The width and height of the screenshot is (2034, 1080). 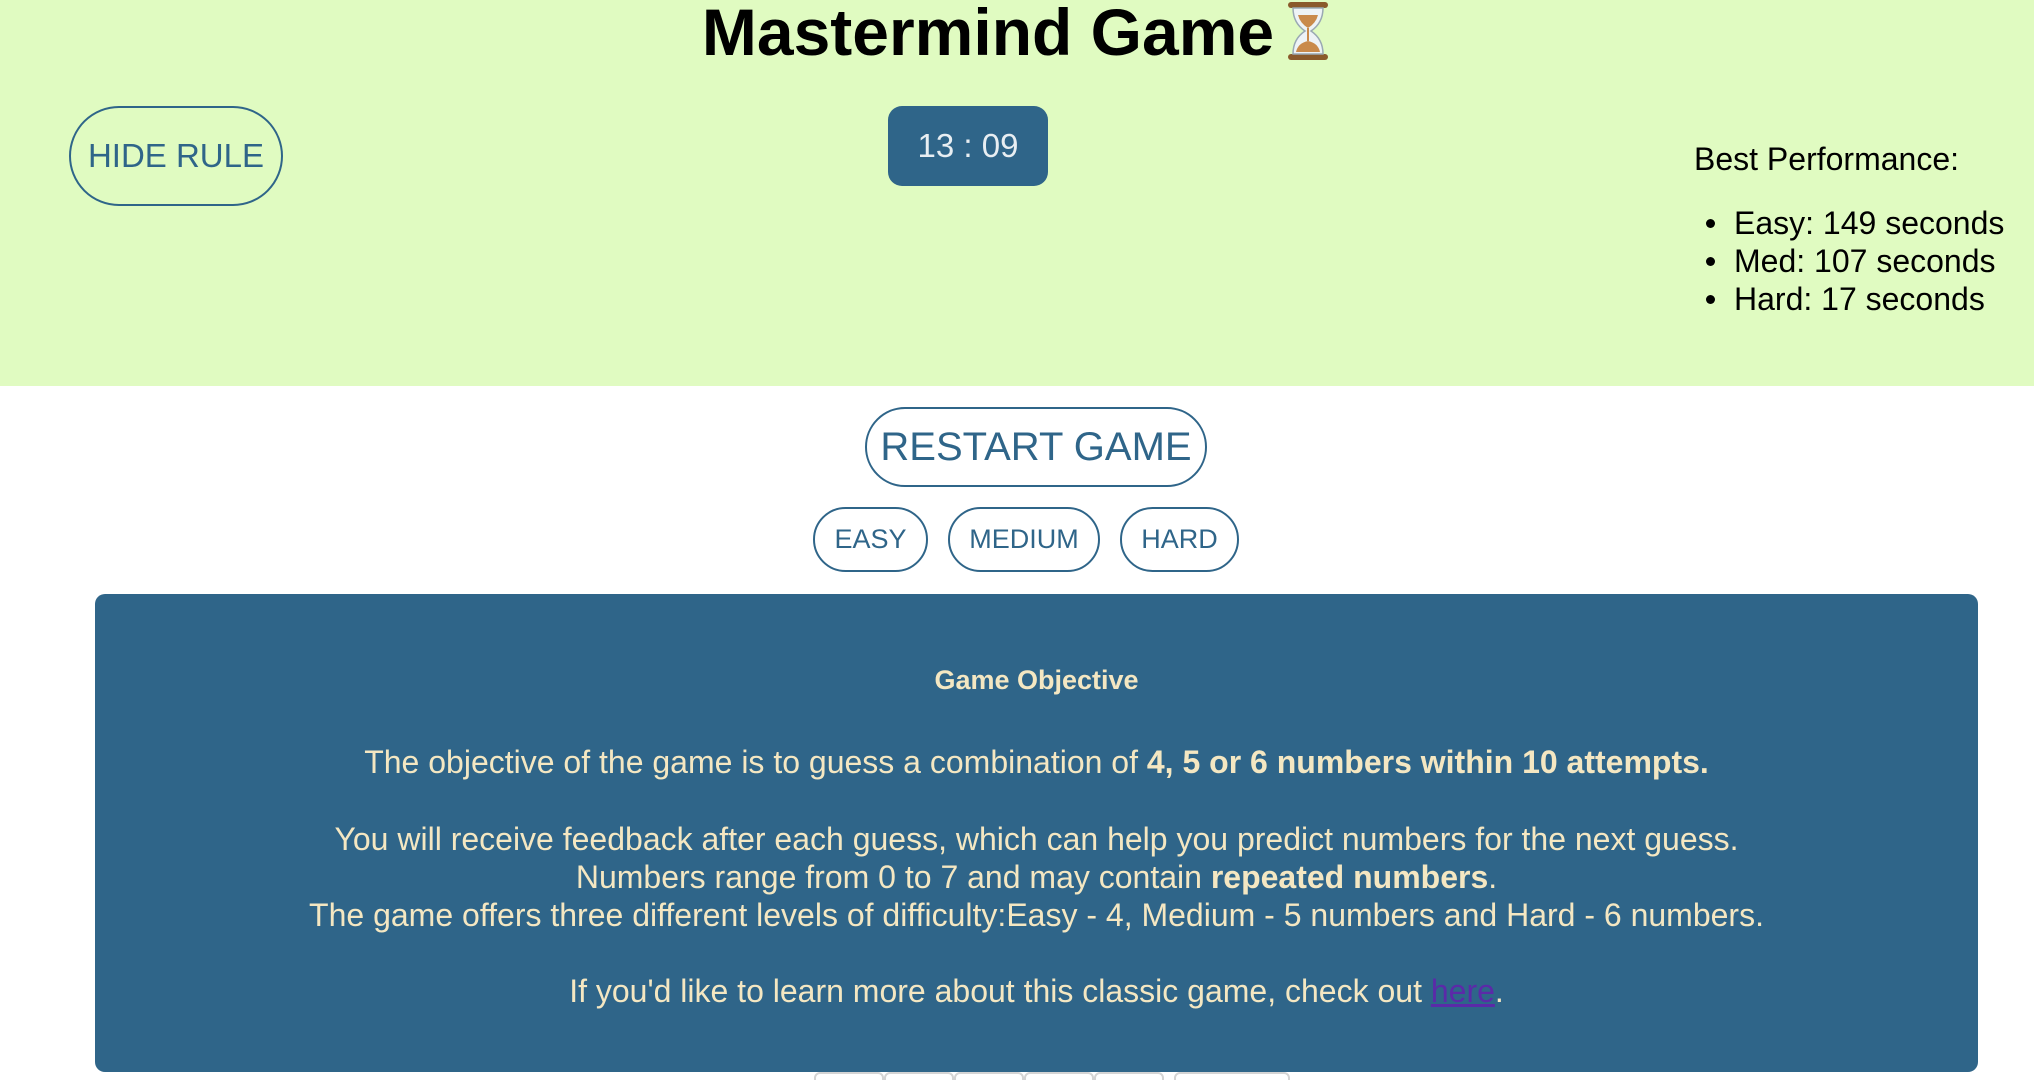 I want to click on level-hard-button: HARD, so click(x=1179, y=539).